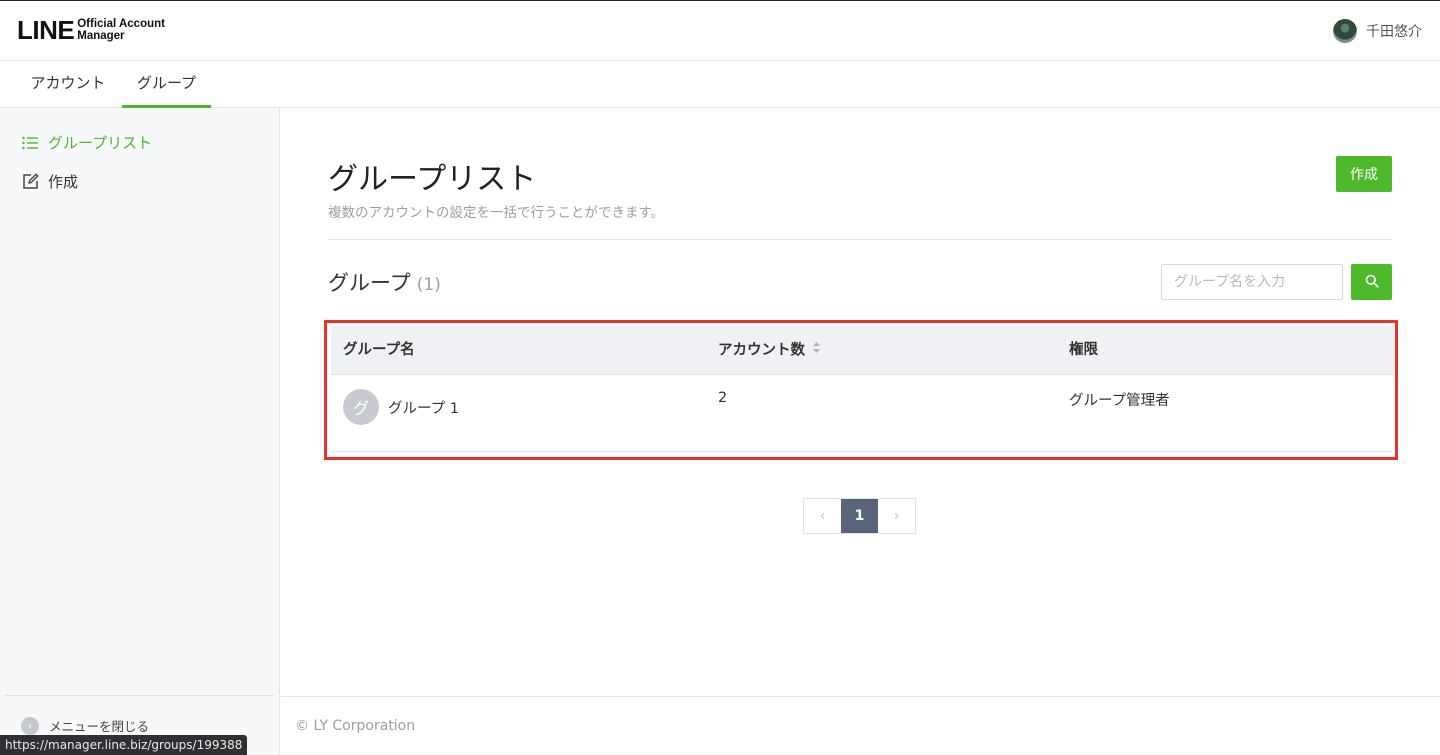  Describe the element at coordinates (68, 84) in the screenshot. I see `tab-account: アカウント` at that location.